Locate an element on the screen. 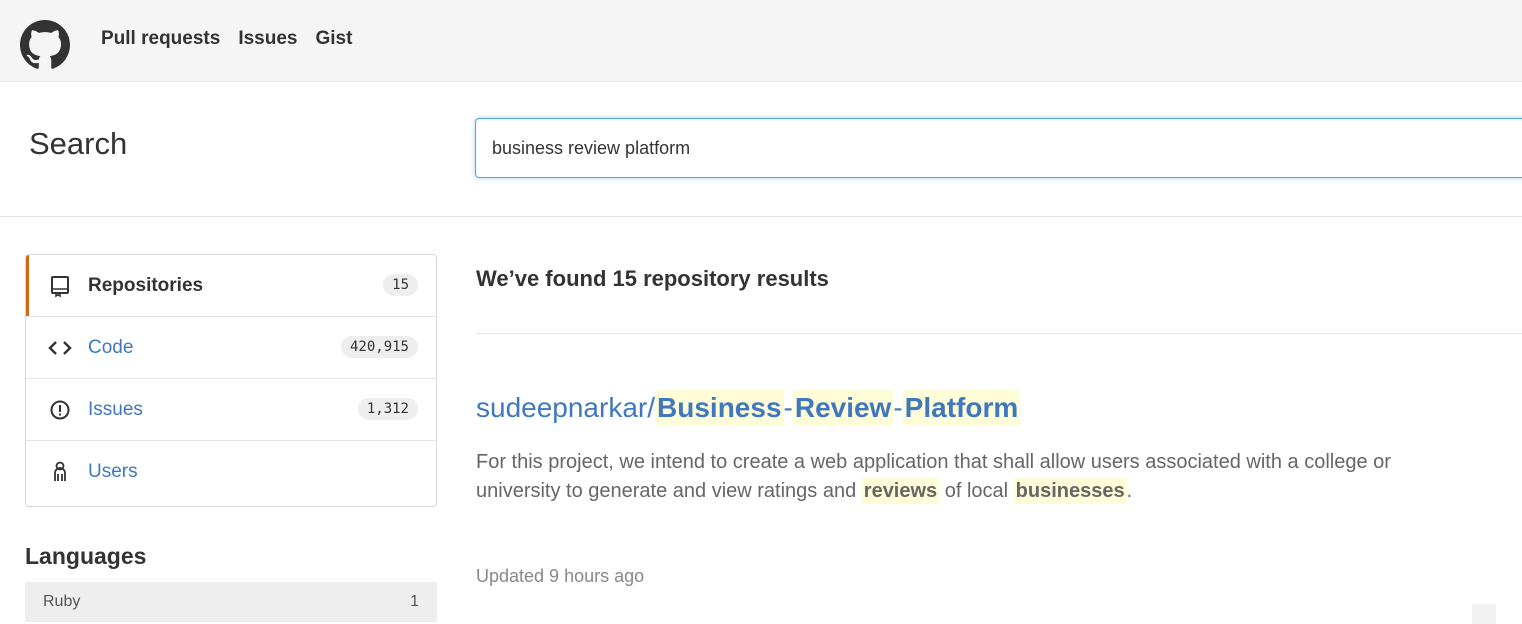  issue-icon is located at coordinates (60, 410).